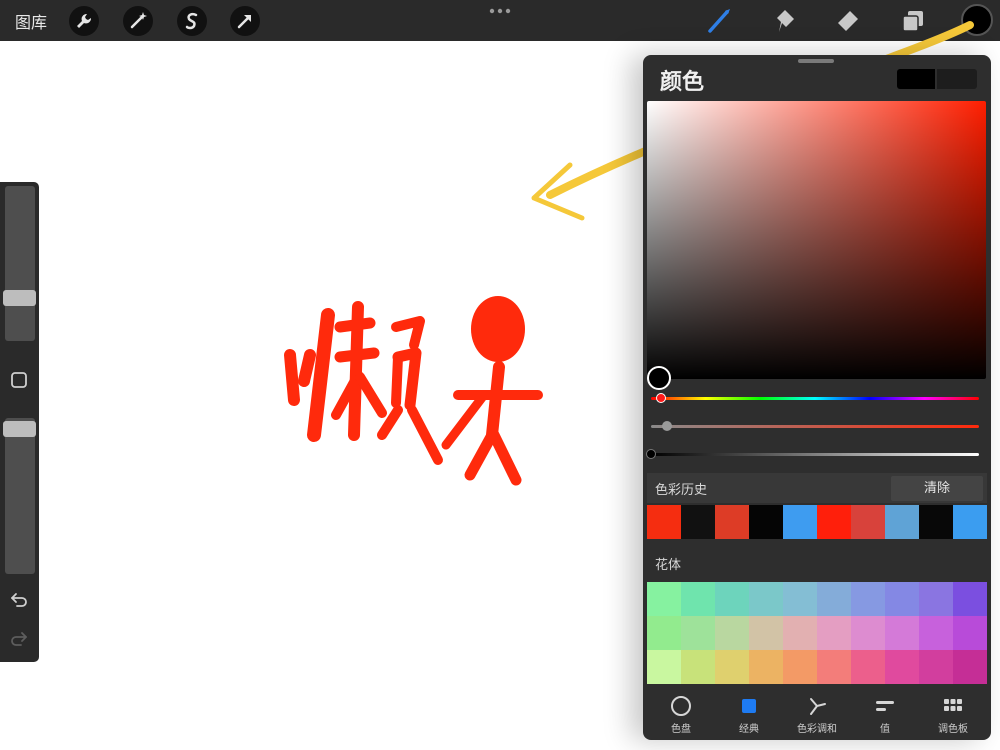  What do you see at coordinates (719, 21) in the screenshot?
I see `brush-icon` at bounding box center [719, 21].